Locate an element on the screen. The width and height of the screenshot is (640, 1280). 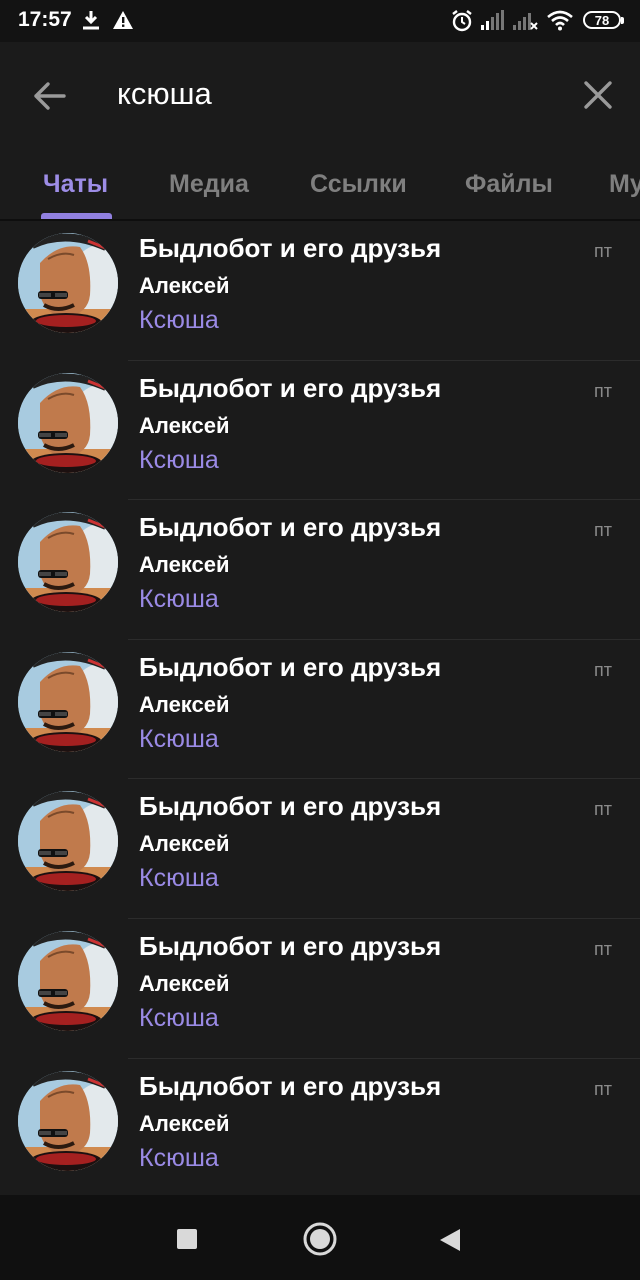
alarm-icon is located at coordinates (462, 21).